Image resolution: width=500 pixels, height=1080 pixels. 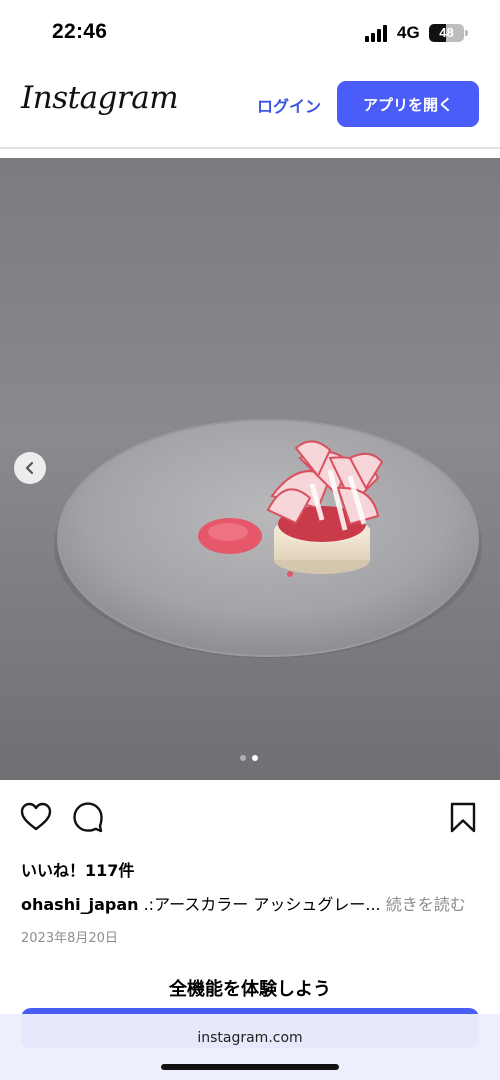 What do you see at coordinates (250, 820) in the screenshot?
I see `post-actions` at bounding box center [250, 820].